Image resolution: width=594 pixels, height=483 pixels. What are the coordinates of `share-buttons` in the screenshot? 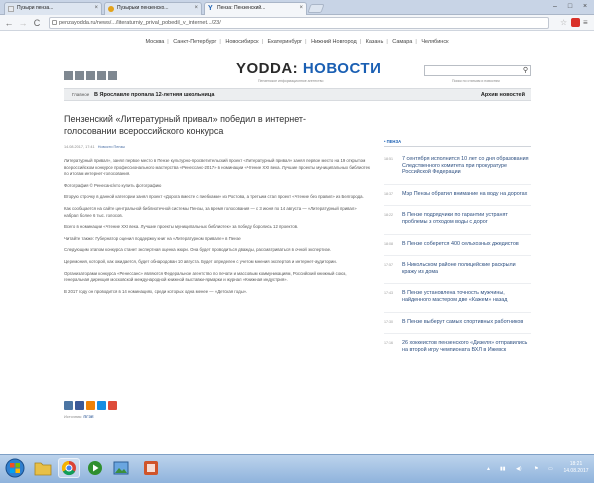 It's located at (91, 406).